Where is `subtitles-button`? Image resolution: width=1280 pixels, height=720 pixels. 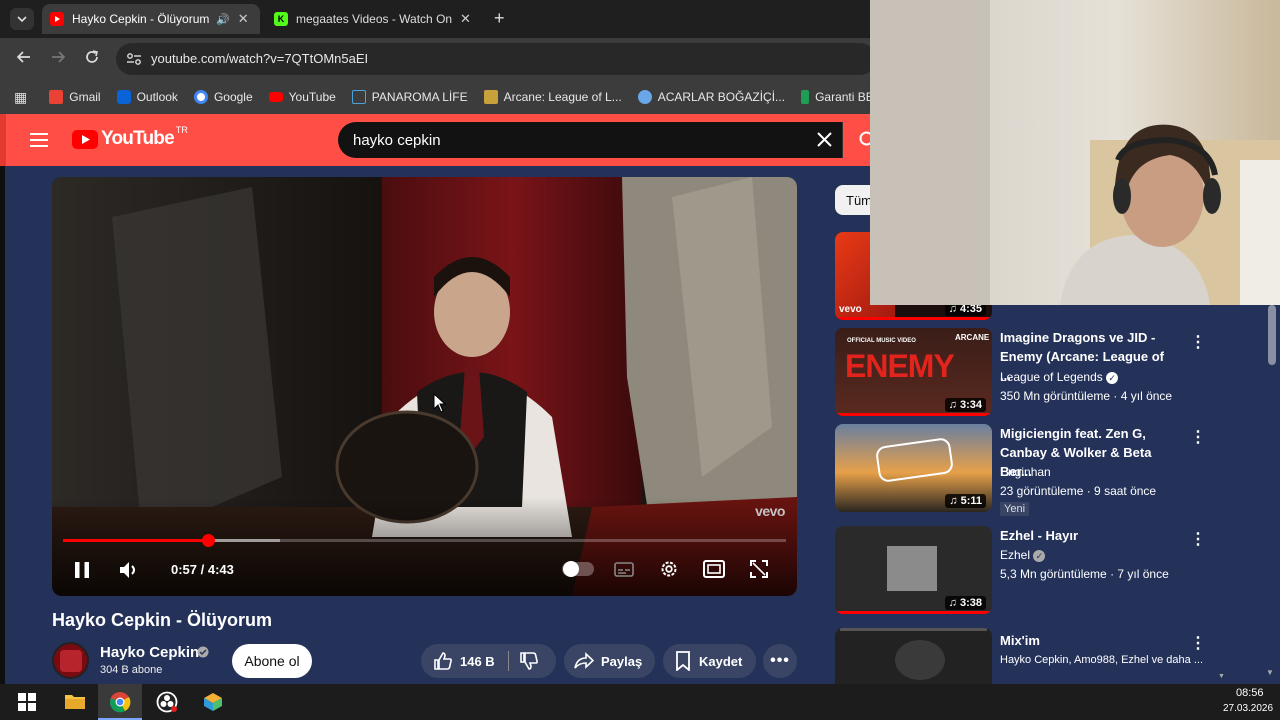 subtitles-button is located at coordinates (624, 572).